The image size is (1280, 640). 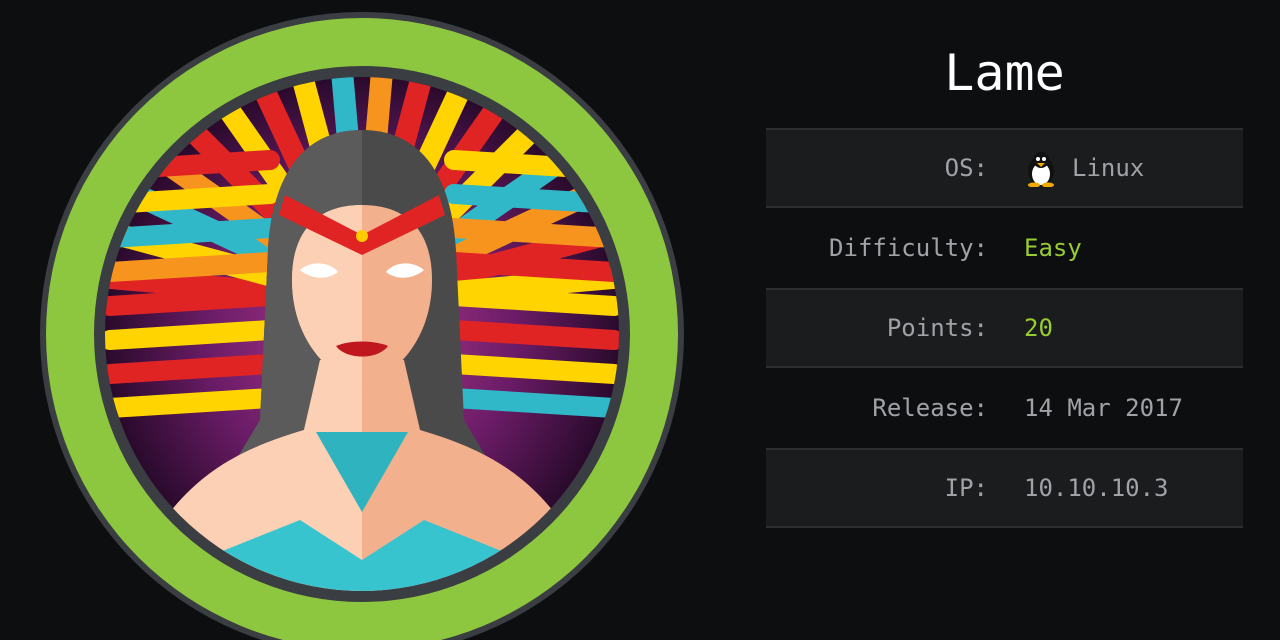 What do you see at coordinates (1004, 488) in the screenshot?
I see `ip-row: IP: 10.10.10.3` at bounding box center [1004, 488].